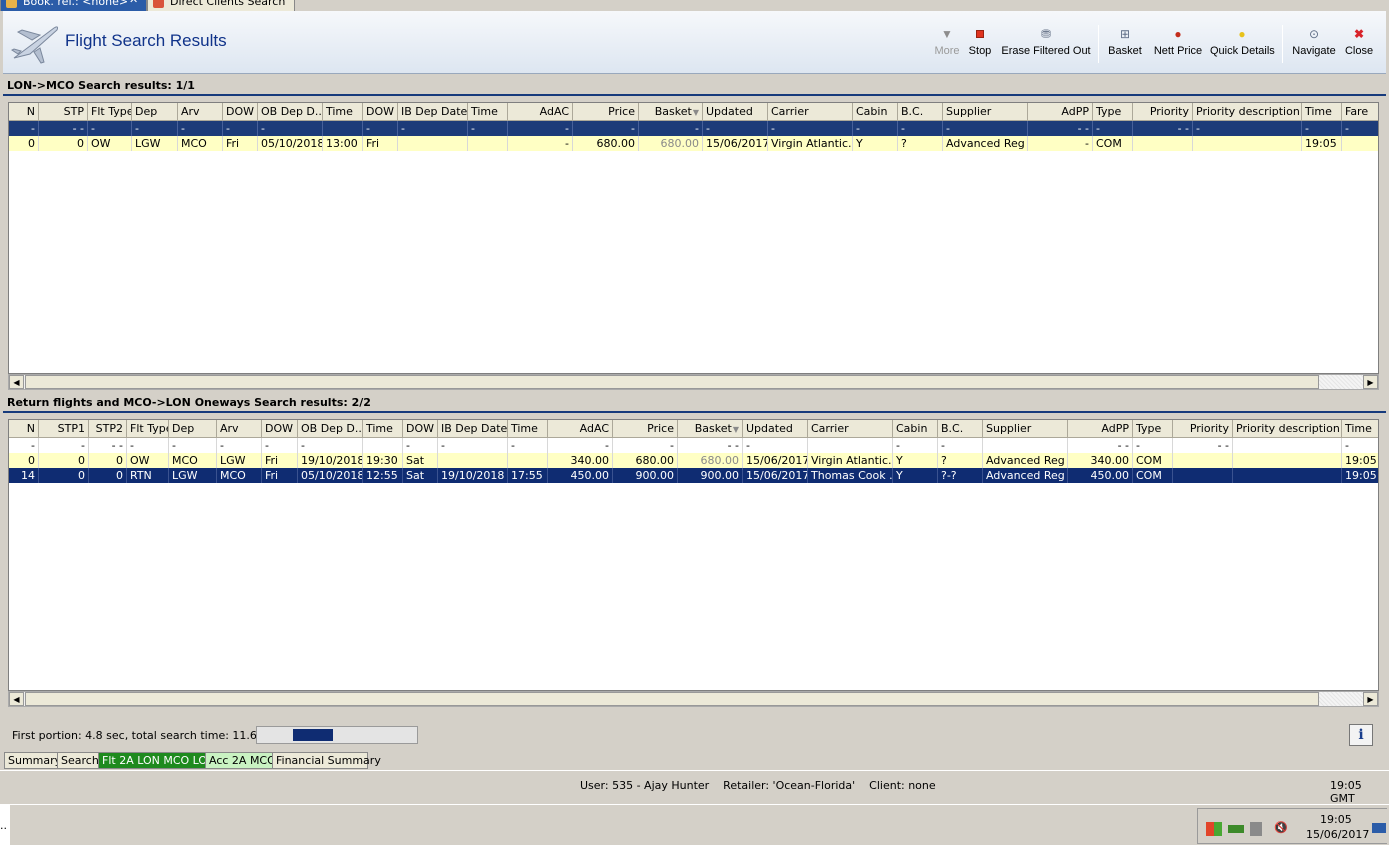 The width and height of the screenshot is (1389, 845). I want to click on navigate-button: ⊙ Navigate, so click(1314, 45).